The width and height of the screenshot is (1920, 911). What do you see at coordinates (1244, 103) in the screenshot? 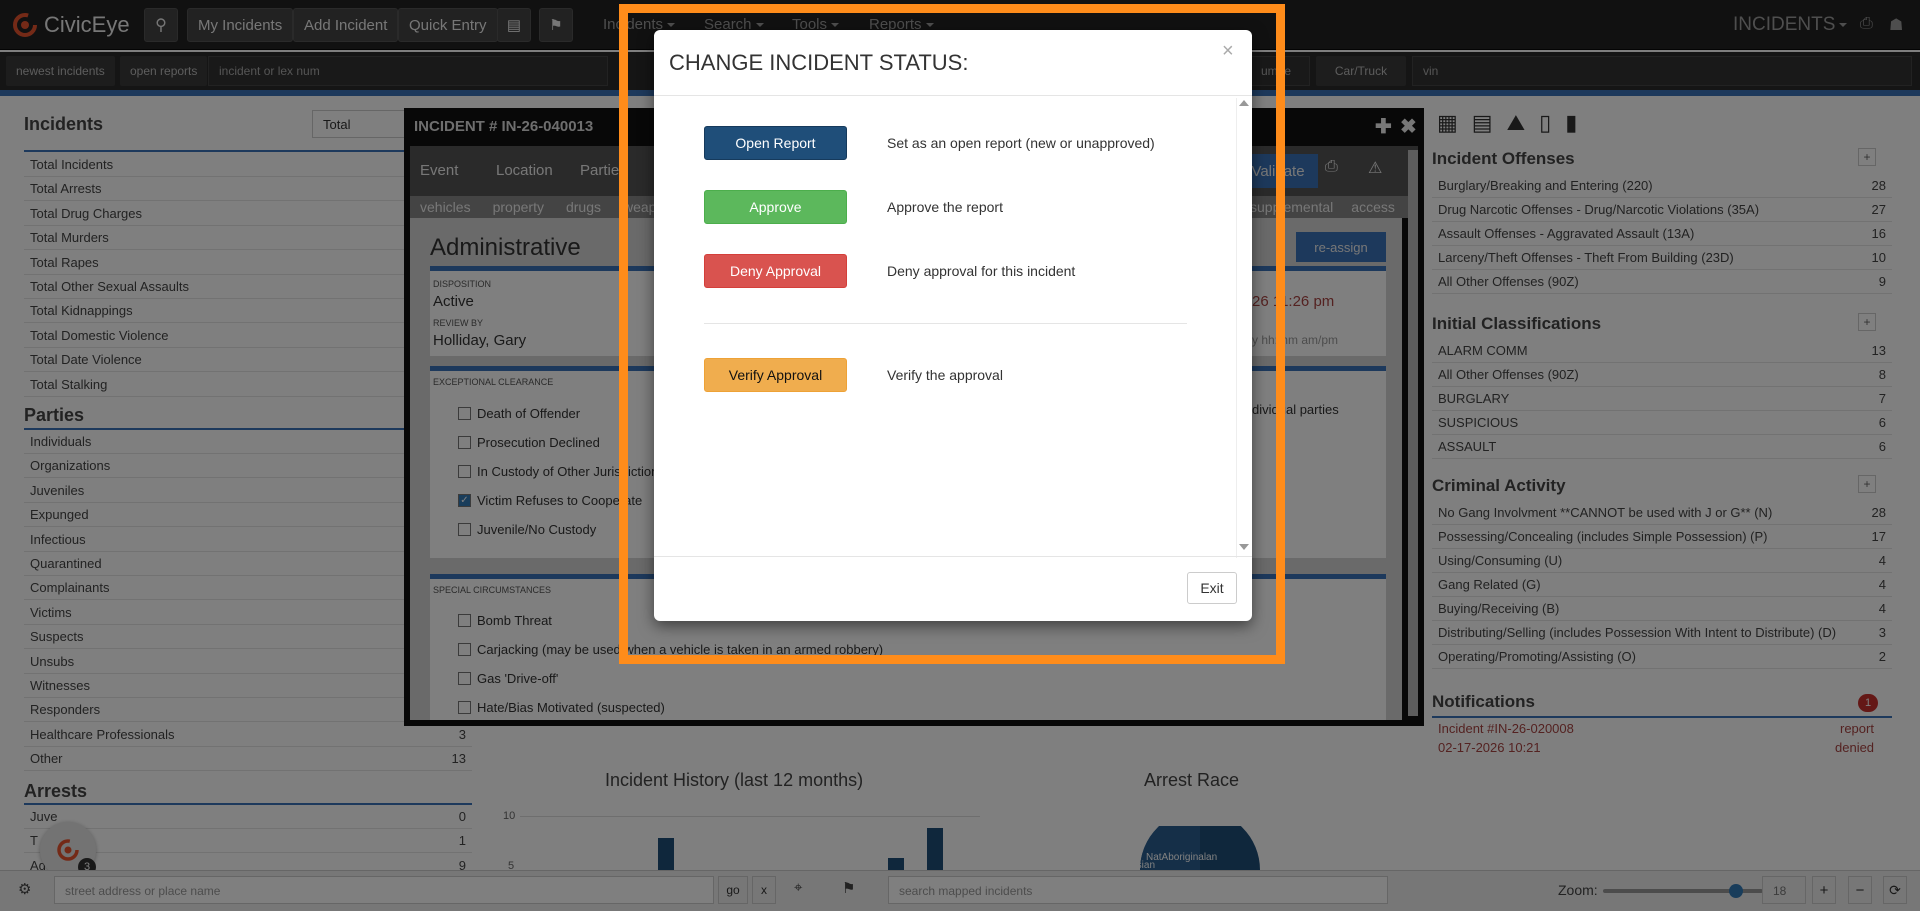
I see `scroll-up-icon` at bounding box center [1244, 103].